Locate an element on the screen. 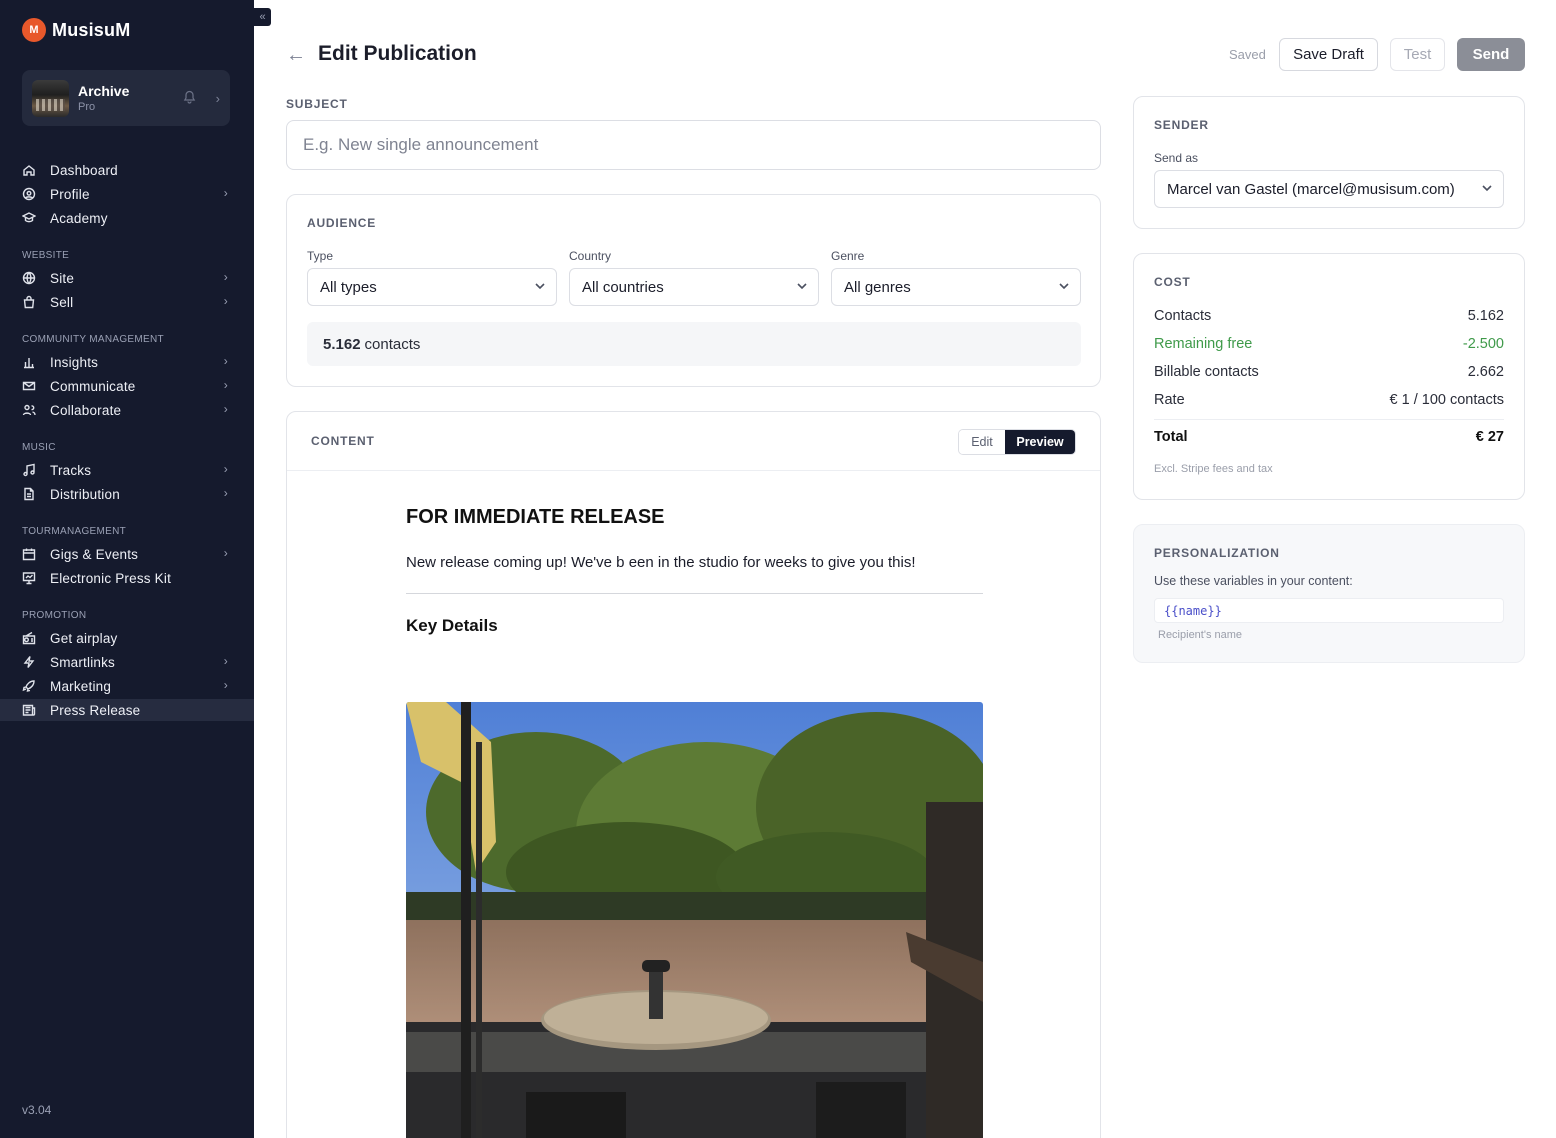 The height and width of the screenshot is (1138, 1556). sidebar-item-label: Smartlinks is located at coordinates (83, 662).